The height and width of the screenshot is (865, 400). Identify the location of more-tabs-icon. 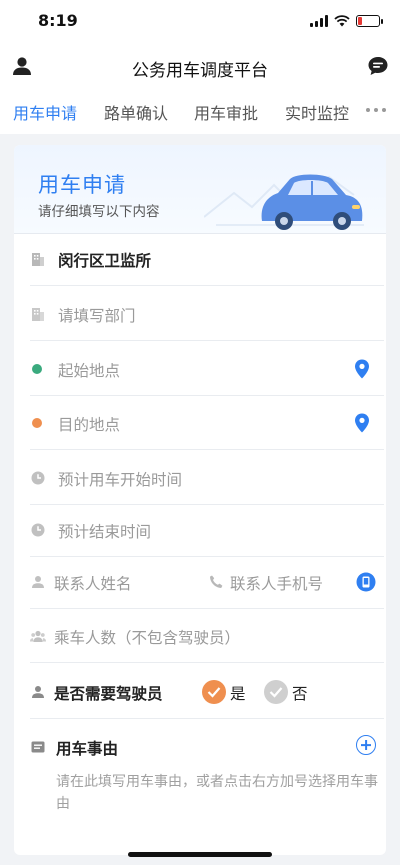
(376, 110).